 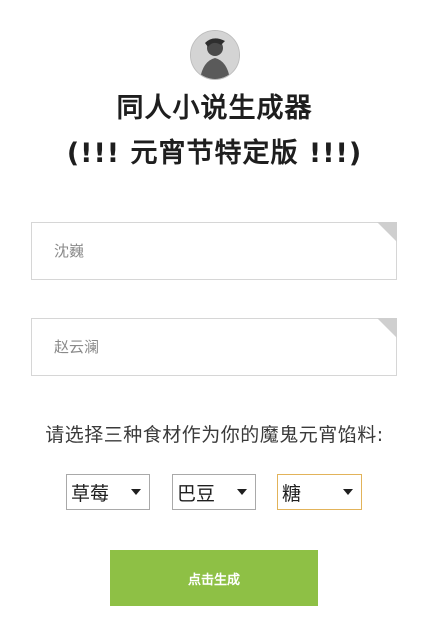 I want to click on generate-button: 点击生成, so click(x=214, y=578).